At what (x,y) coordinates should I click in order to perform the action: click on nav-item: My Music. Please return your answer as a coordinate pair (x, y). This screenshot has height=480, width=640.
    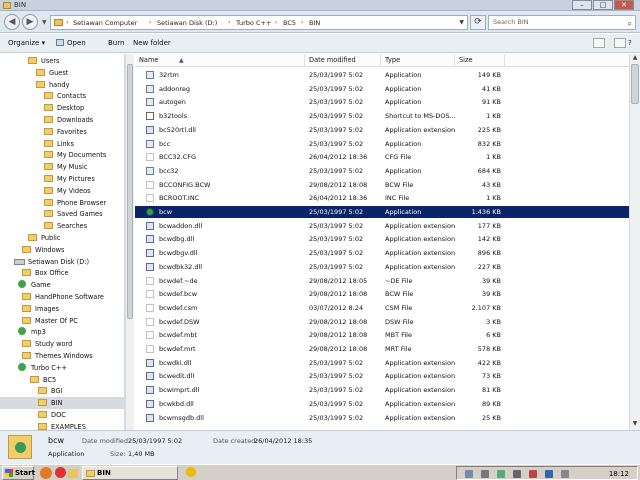
    Looking at the image, I should click on (62, 167).